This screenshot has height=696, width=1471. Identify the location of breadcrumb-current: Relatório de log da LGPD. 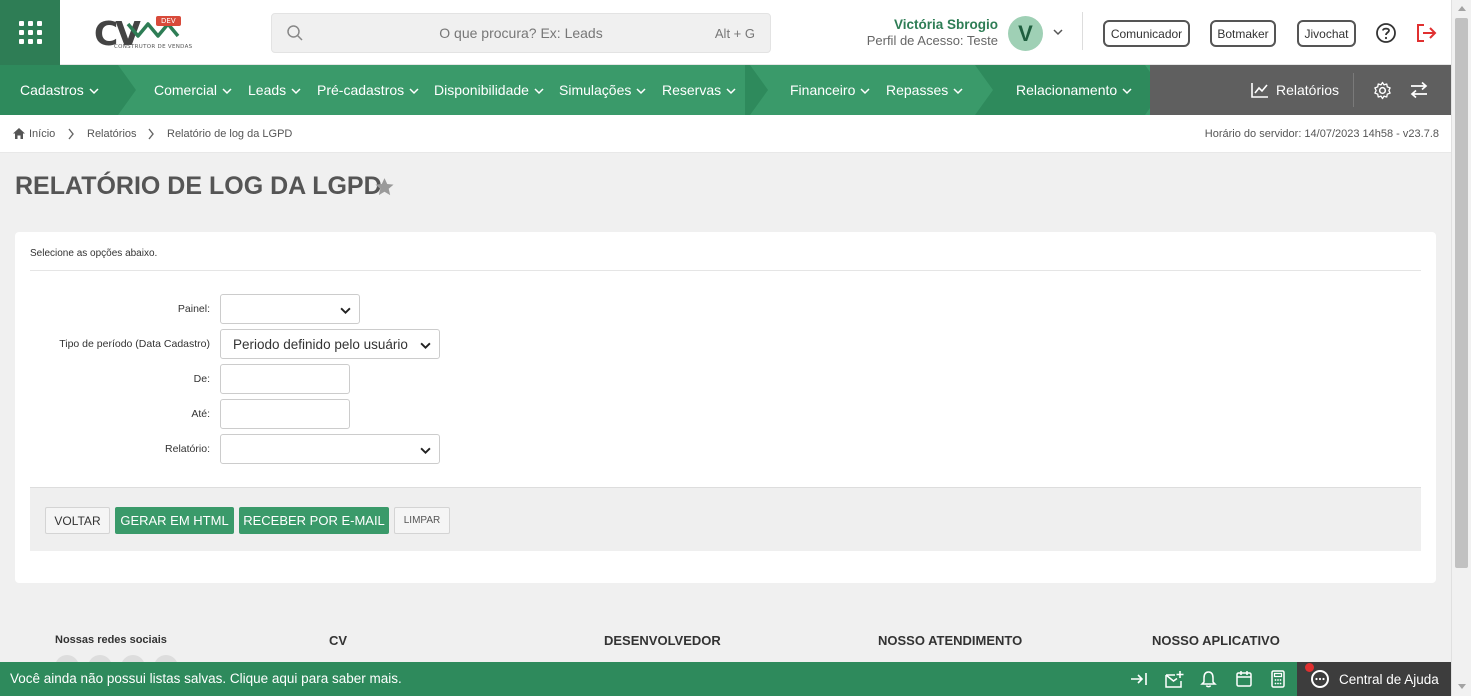
(230, 134).